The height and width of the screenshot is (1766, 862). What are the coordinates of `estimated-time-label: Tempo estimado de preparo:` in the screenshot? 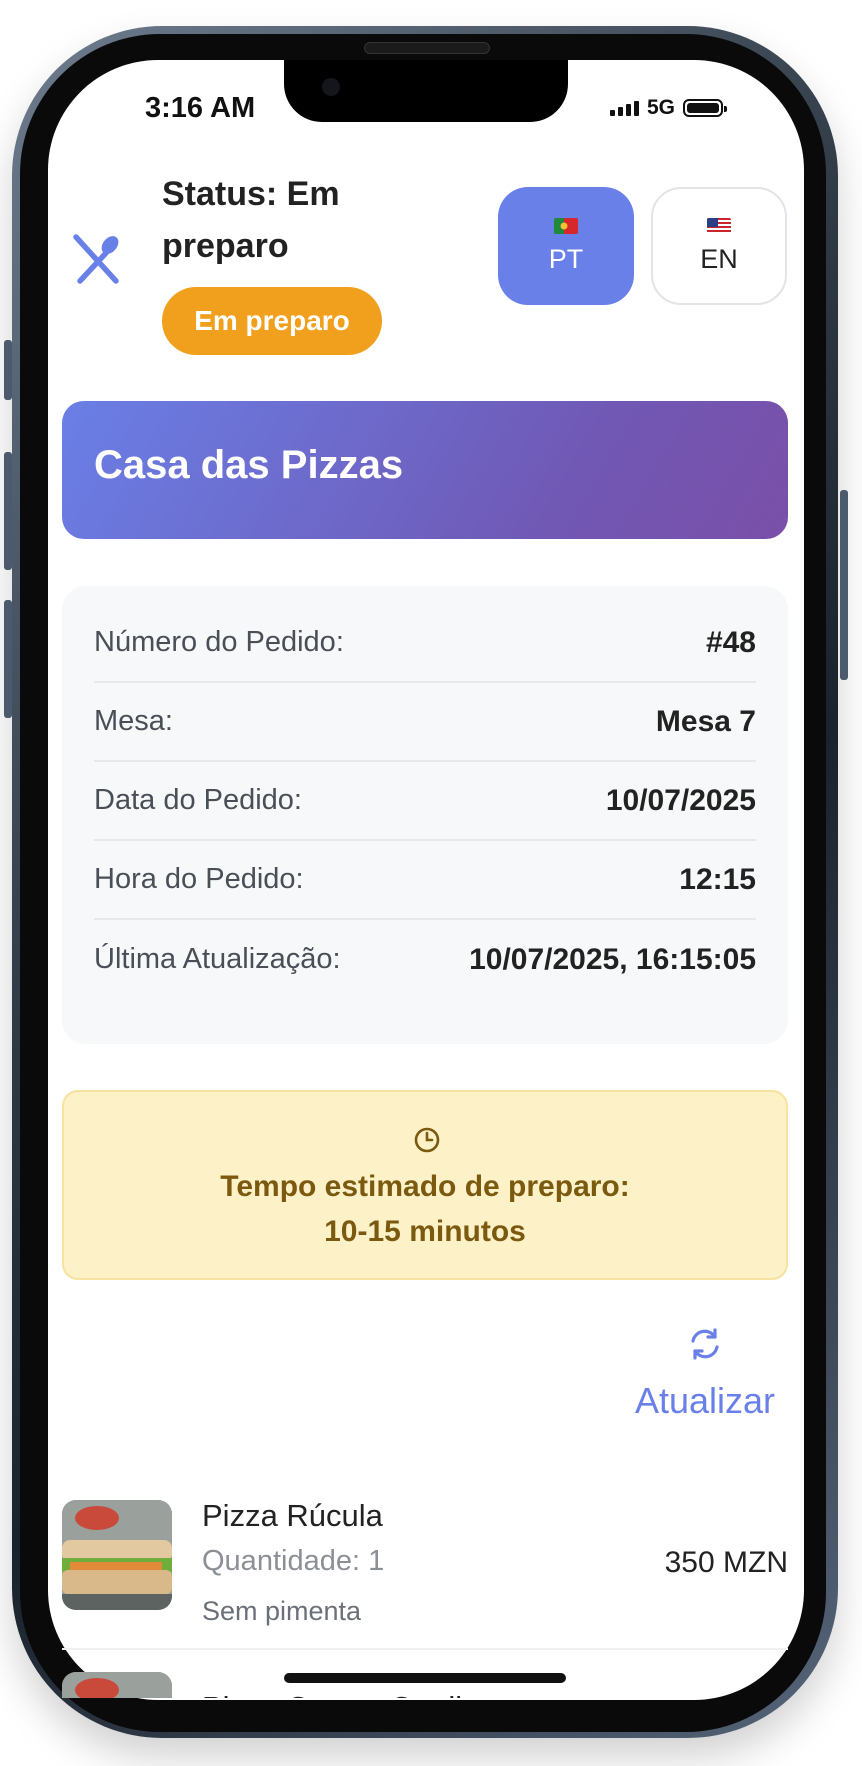 It's located at (425, 1186).